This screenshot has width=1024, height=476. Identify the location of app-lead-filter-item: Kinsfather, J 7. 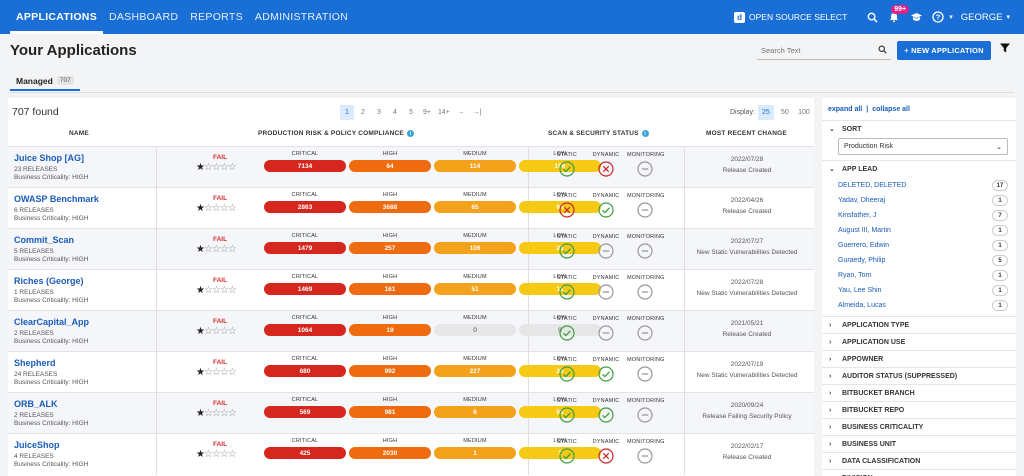
(923, 215).